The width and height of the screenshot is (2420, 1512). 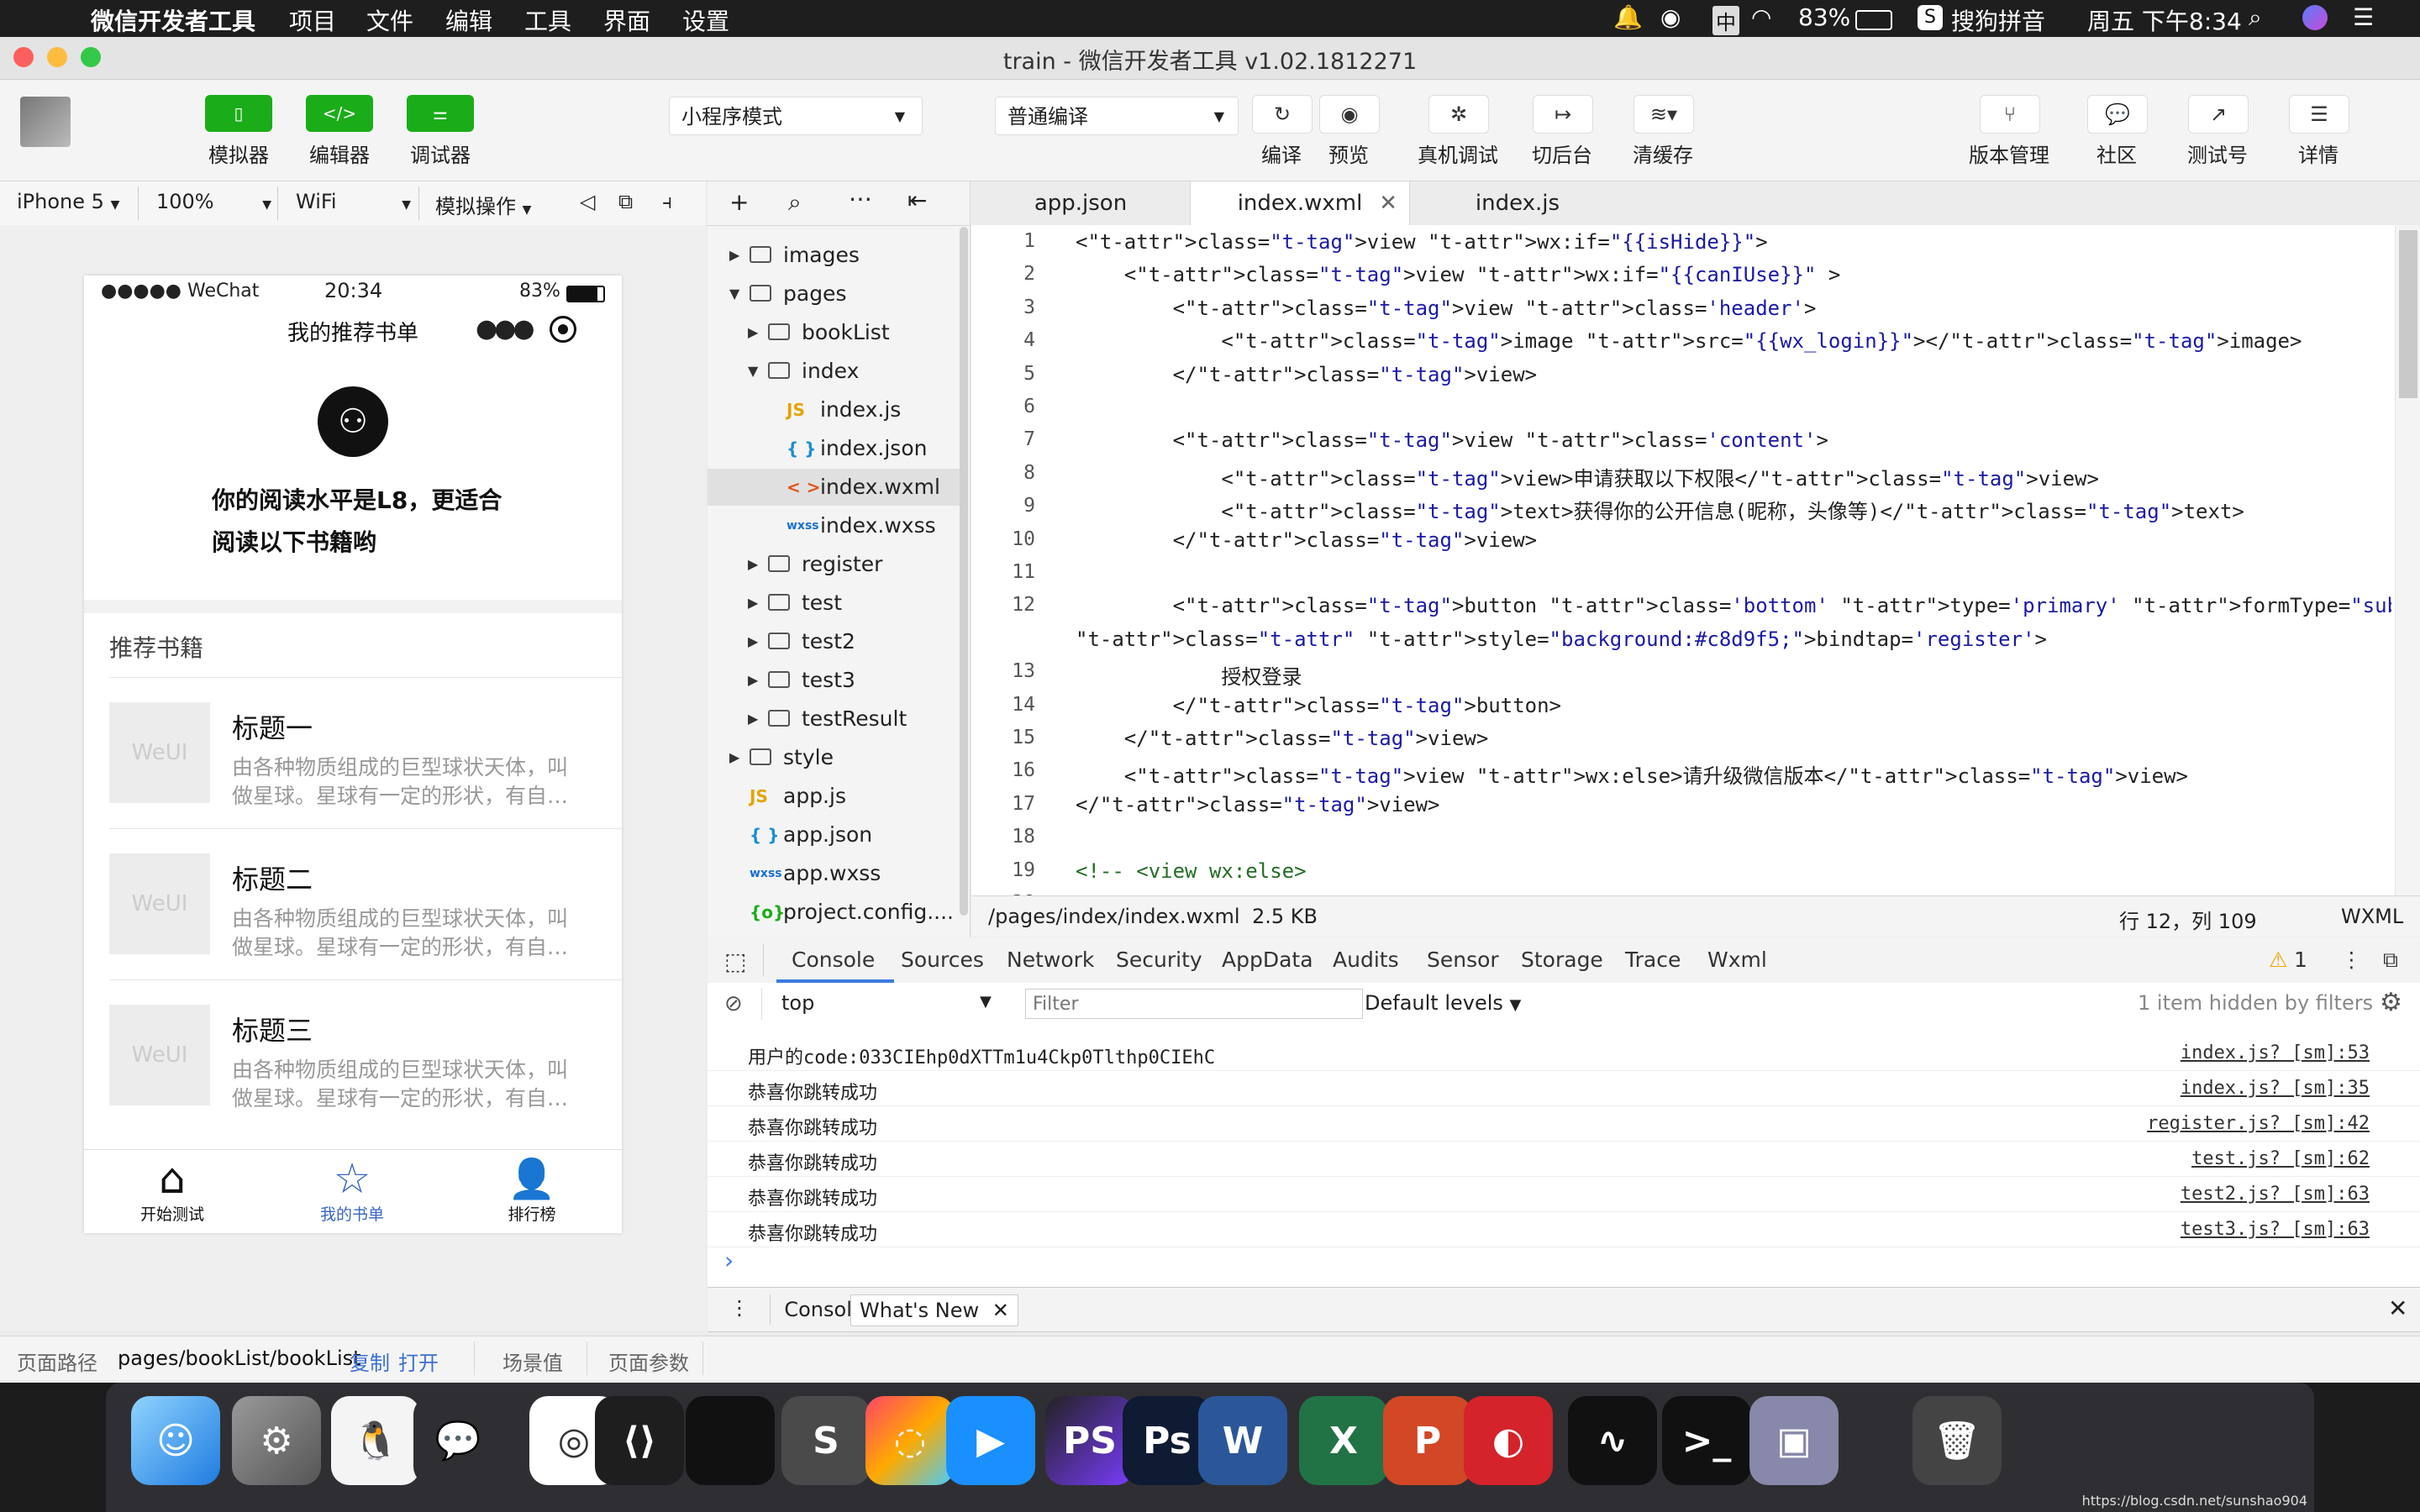 What do you see at coordinates (795, 202) in the screenshot?
I see `search-icon: ⌕` at bounding box center [795, 202].